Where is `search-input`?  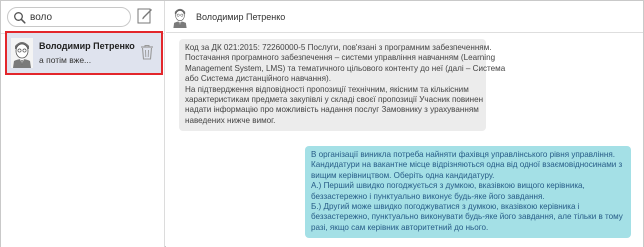
search-input is located at coordinates (78, 17).